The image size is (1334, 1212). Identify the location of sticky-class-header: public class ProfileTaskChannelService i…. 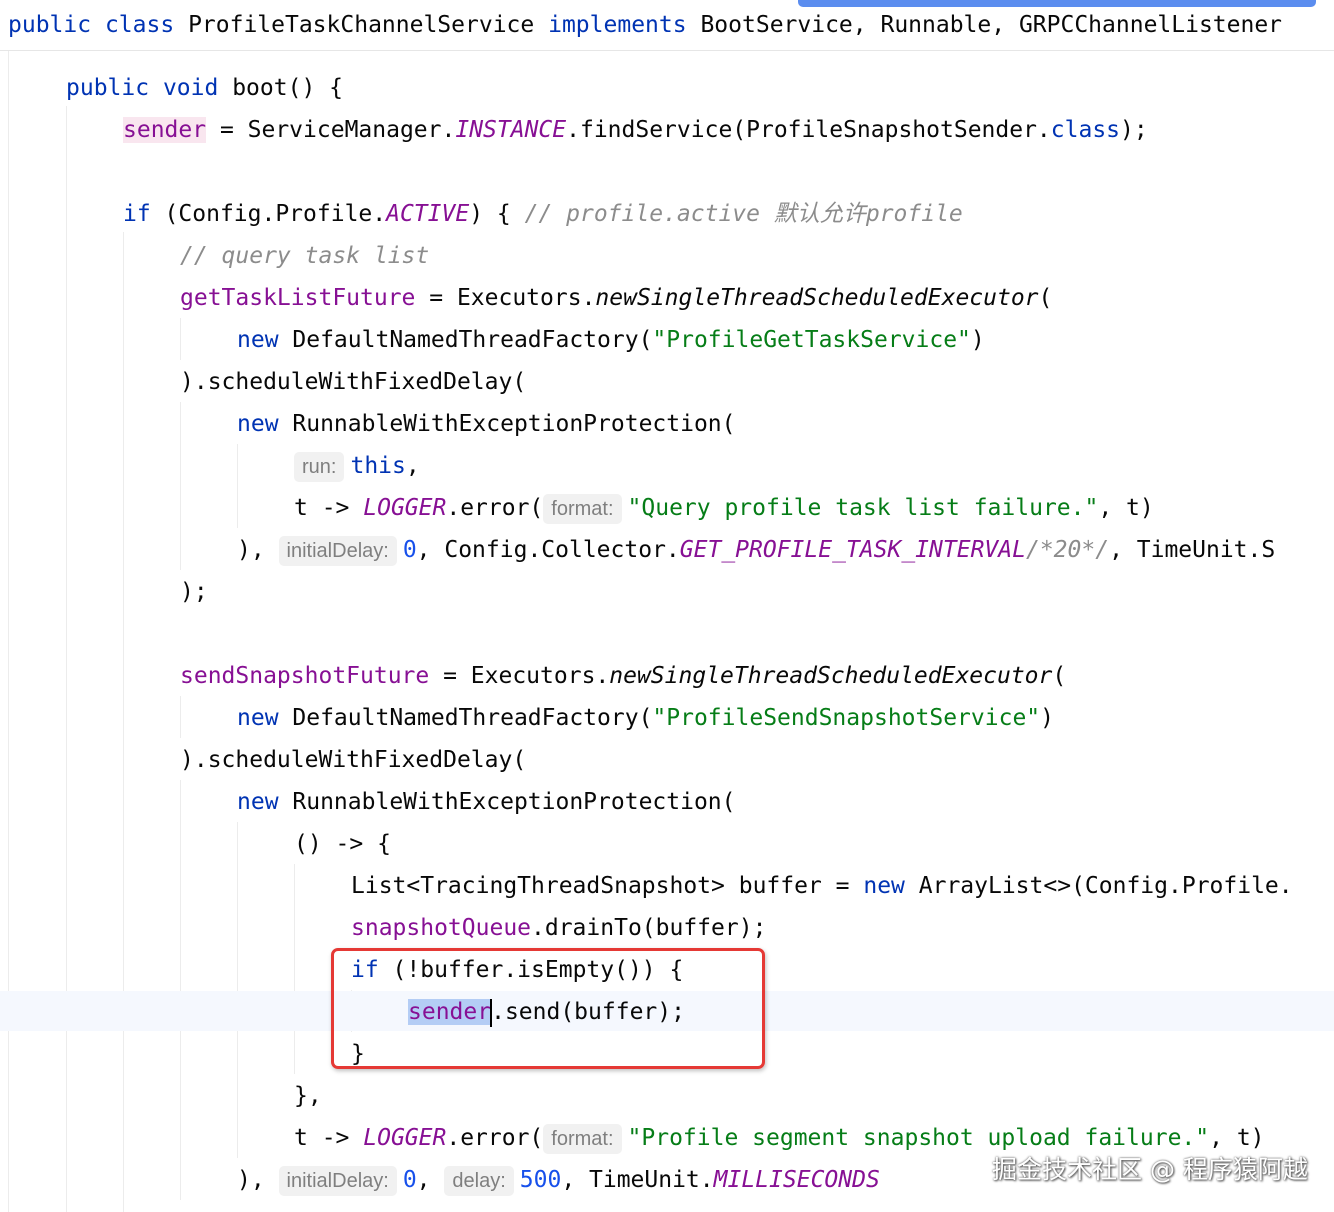
(667, 25).